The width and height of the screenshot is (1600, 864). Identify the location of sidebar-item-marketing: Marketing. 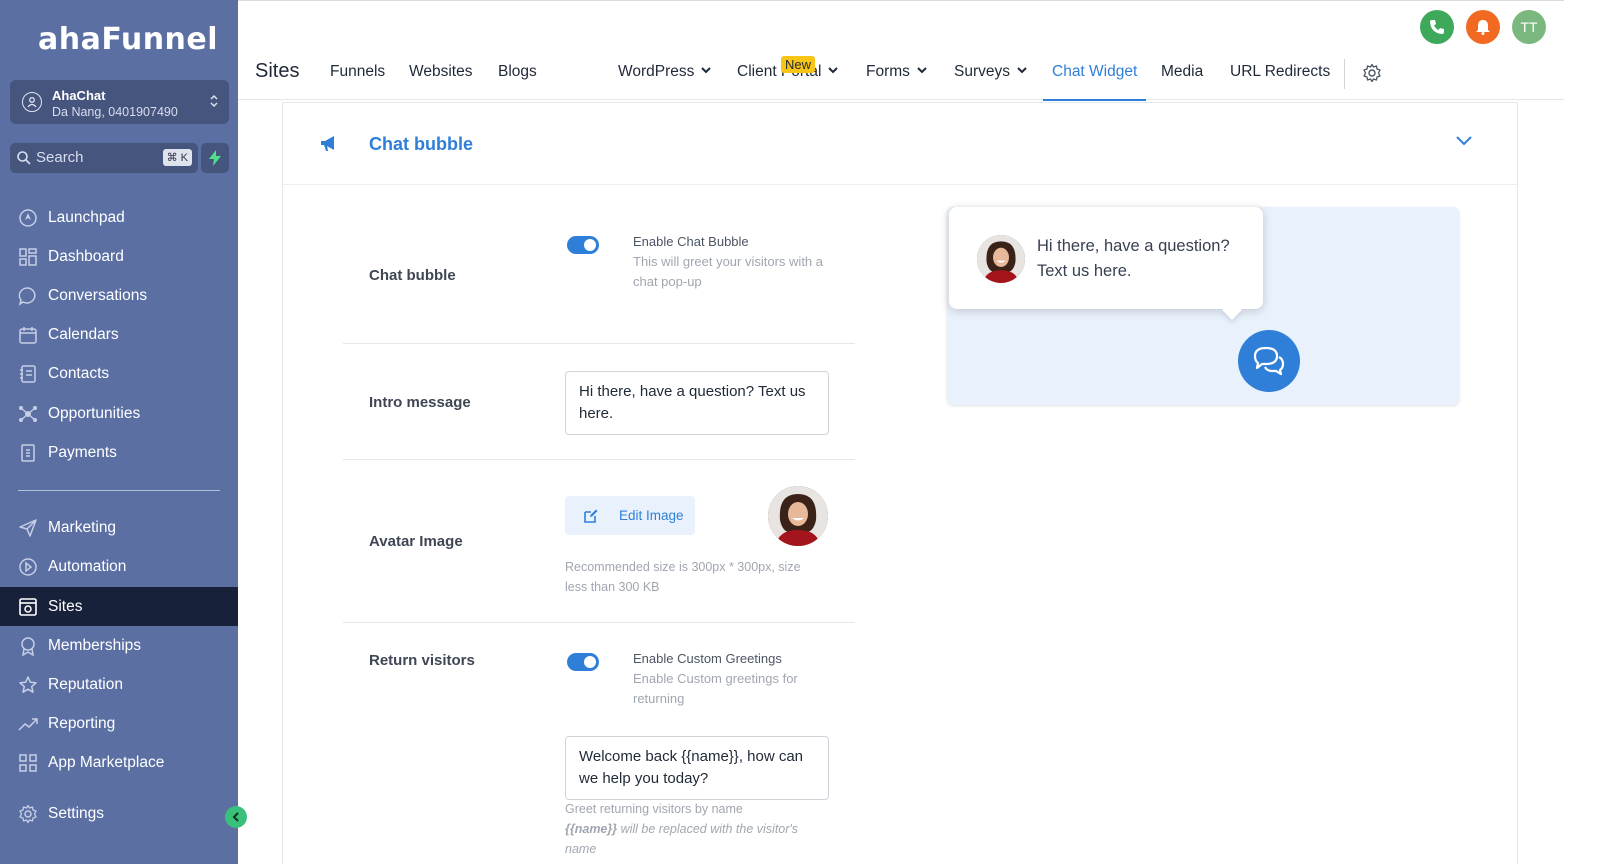
(119, 527).